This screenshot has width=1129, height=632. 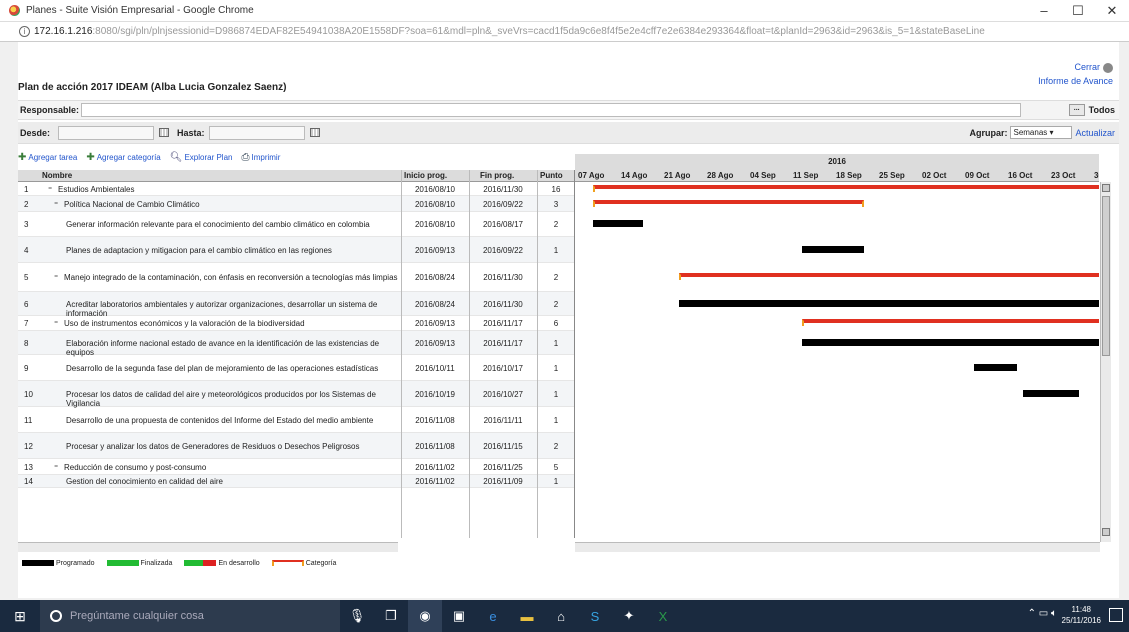 I want to click on scroll-down-arrow, so click(x=1106, y=532).